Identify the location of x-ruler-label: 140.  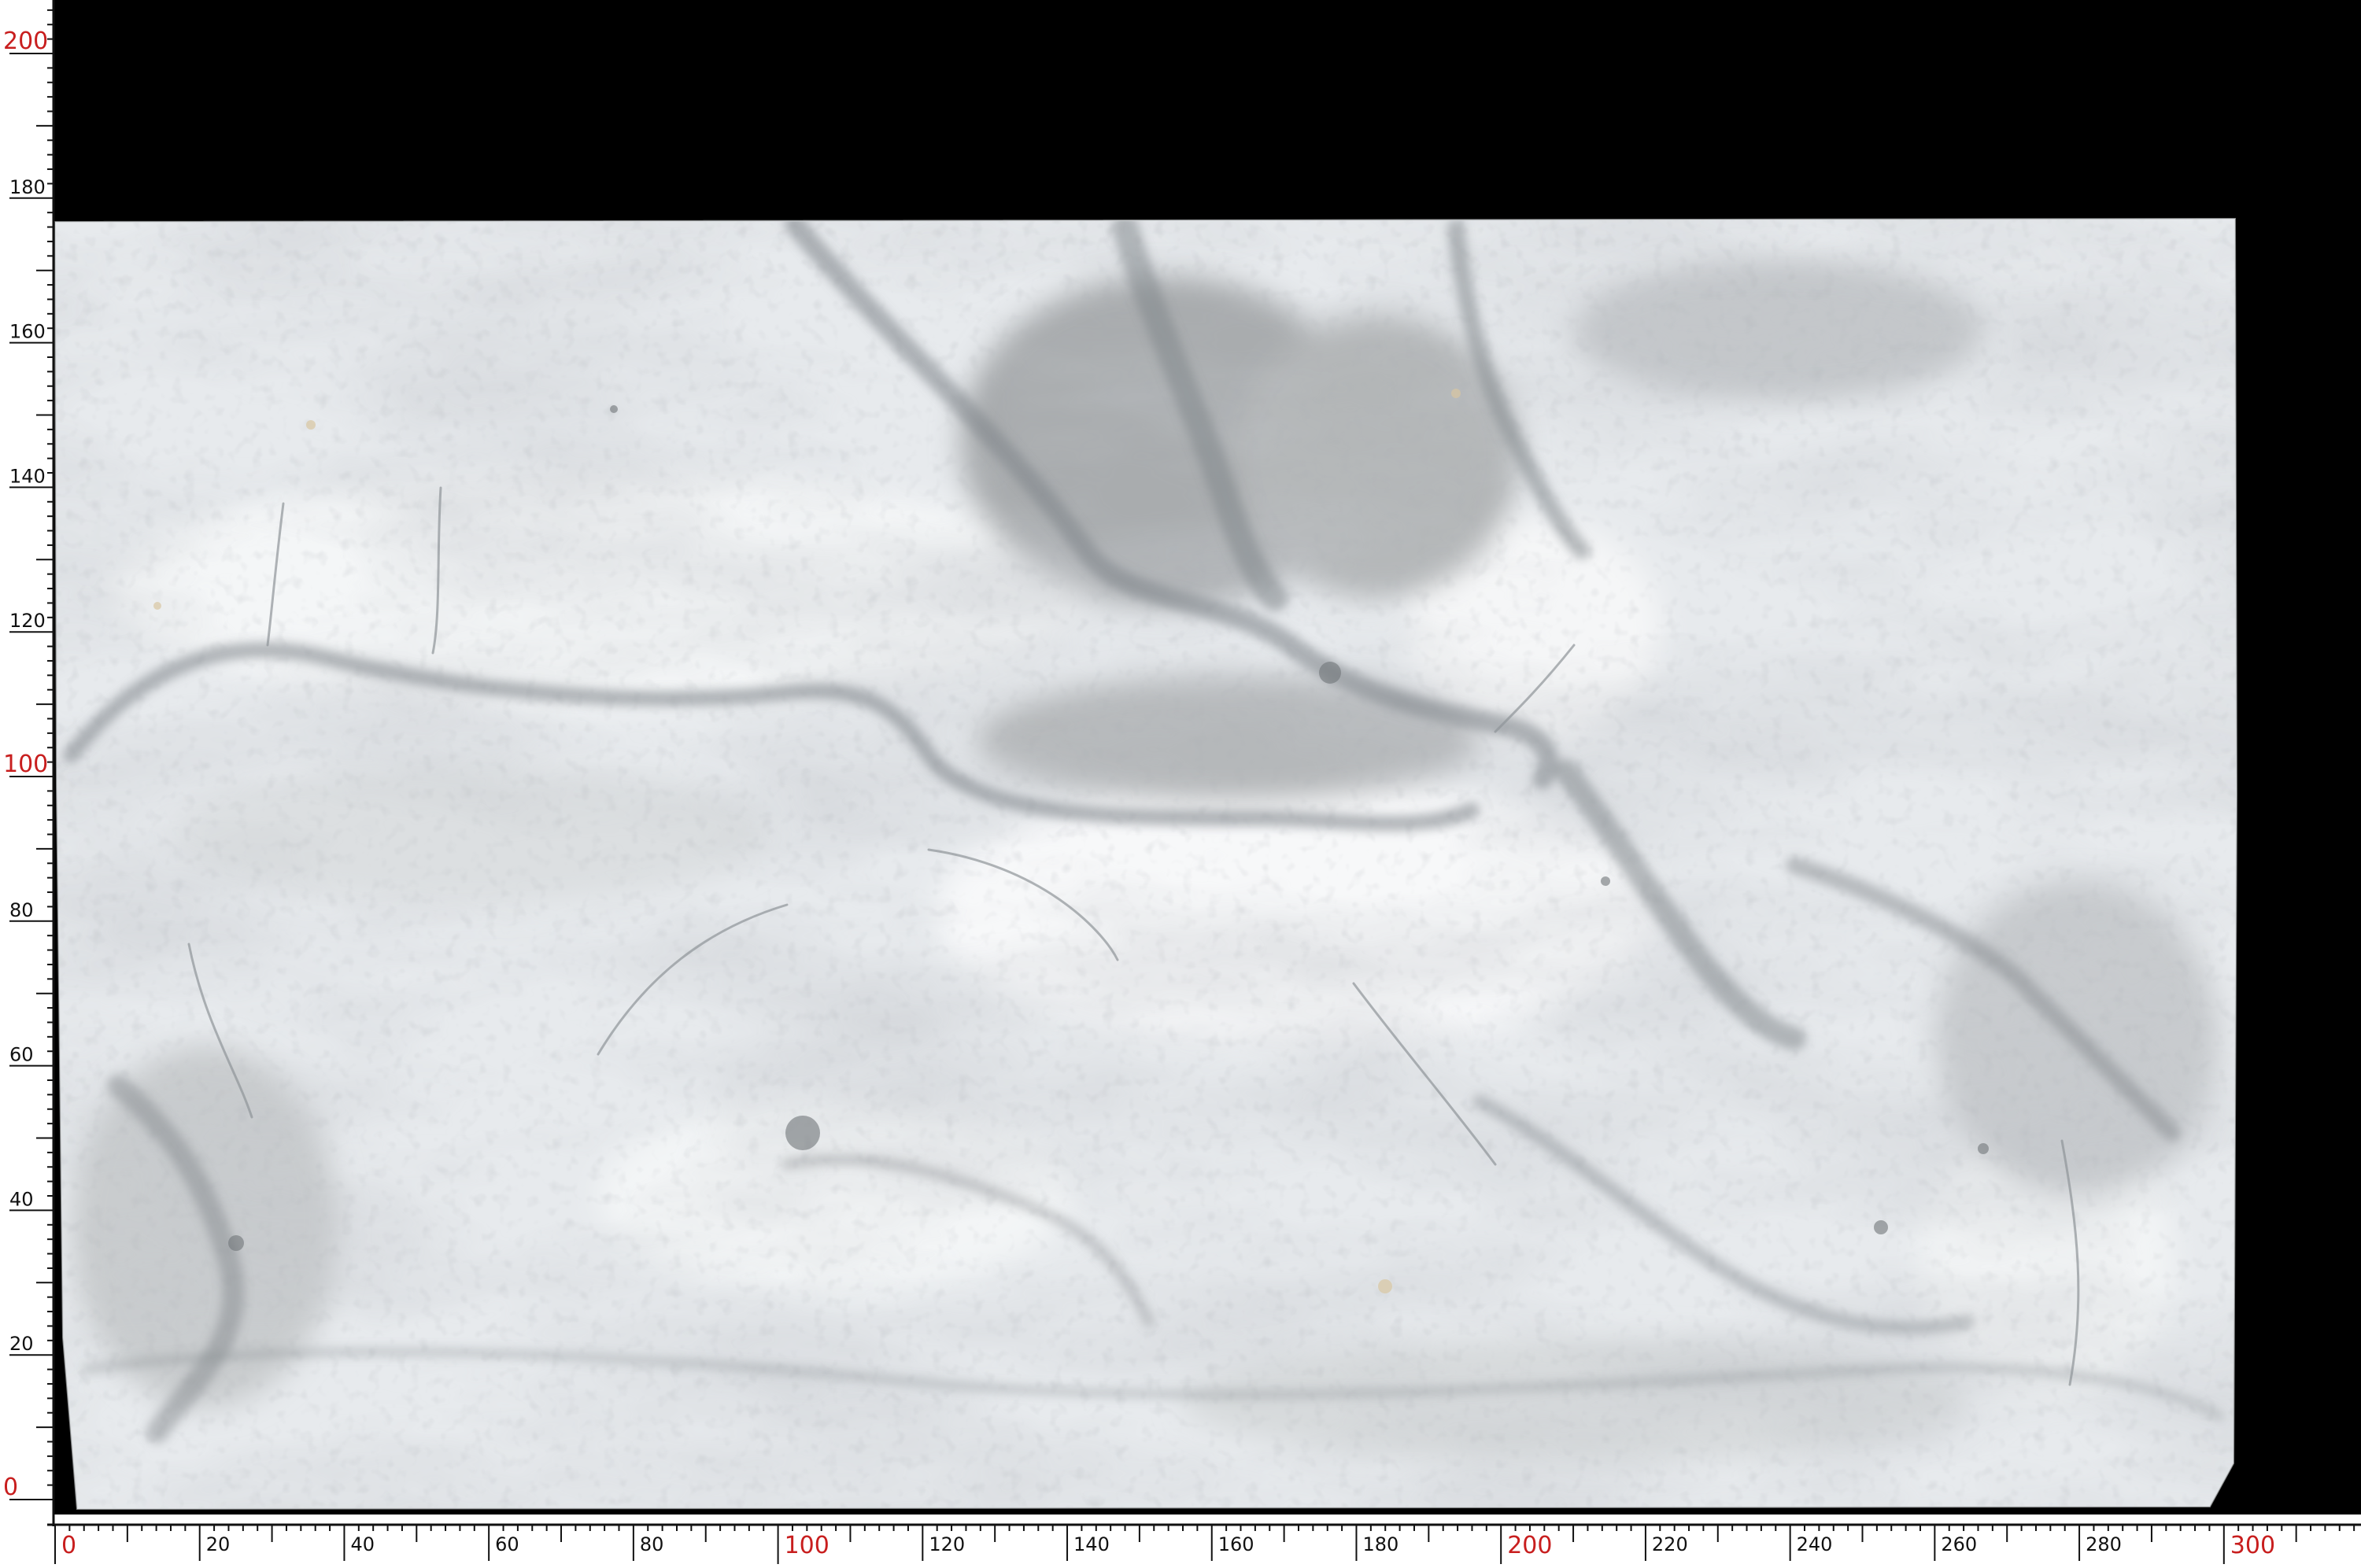
(1091, 1544).